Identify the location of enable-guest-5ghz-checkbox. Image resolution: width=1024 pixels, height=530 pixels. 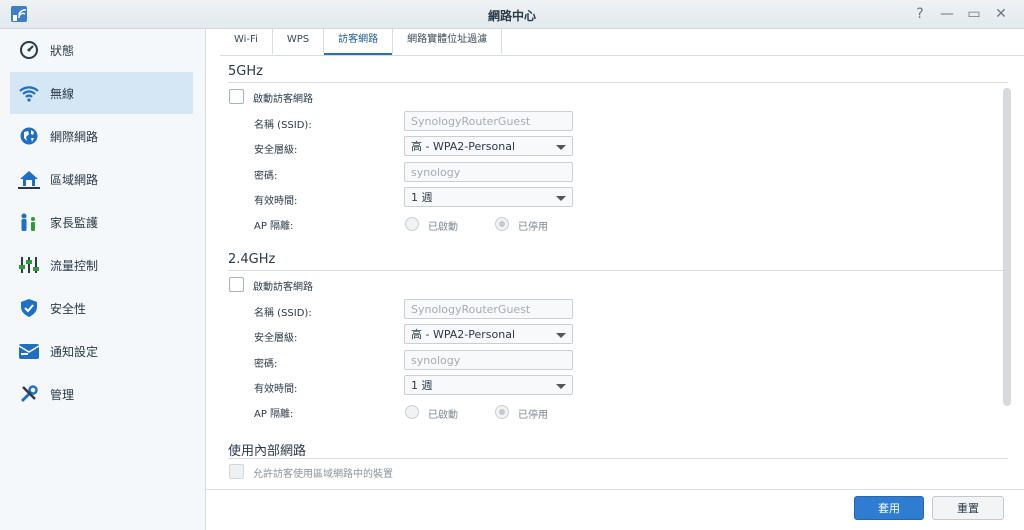
(236, 96).